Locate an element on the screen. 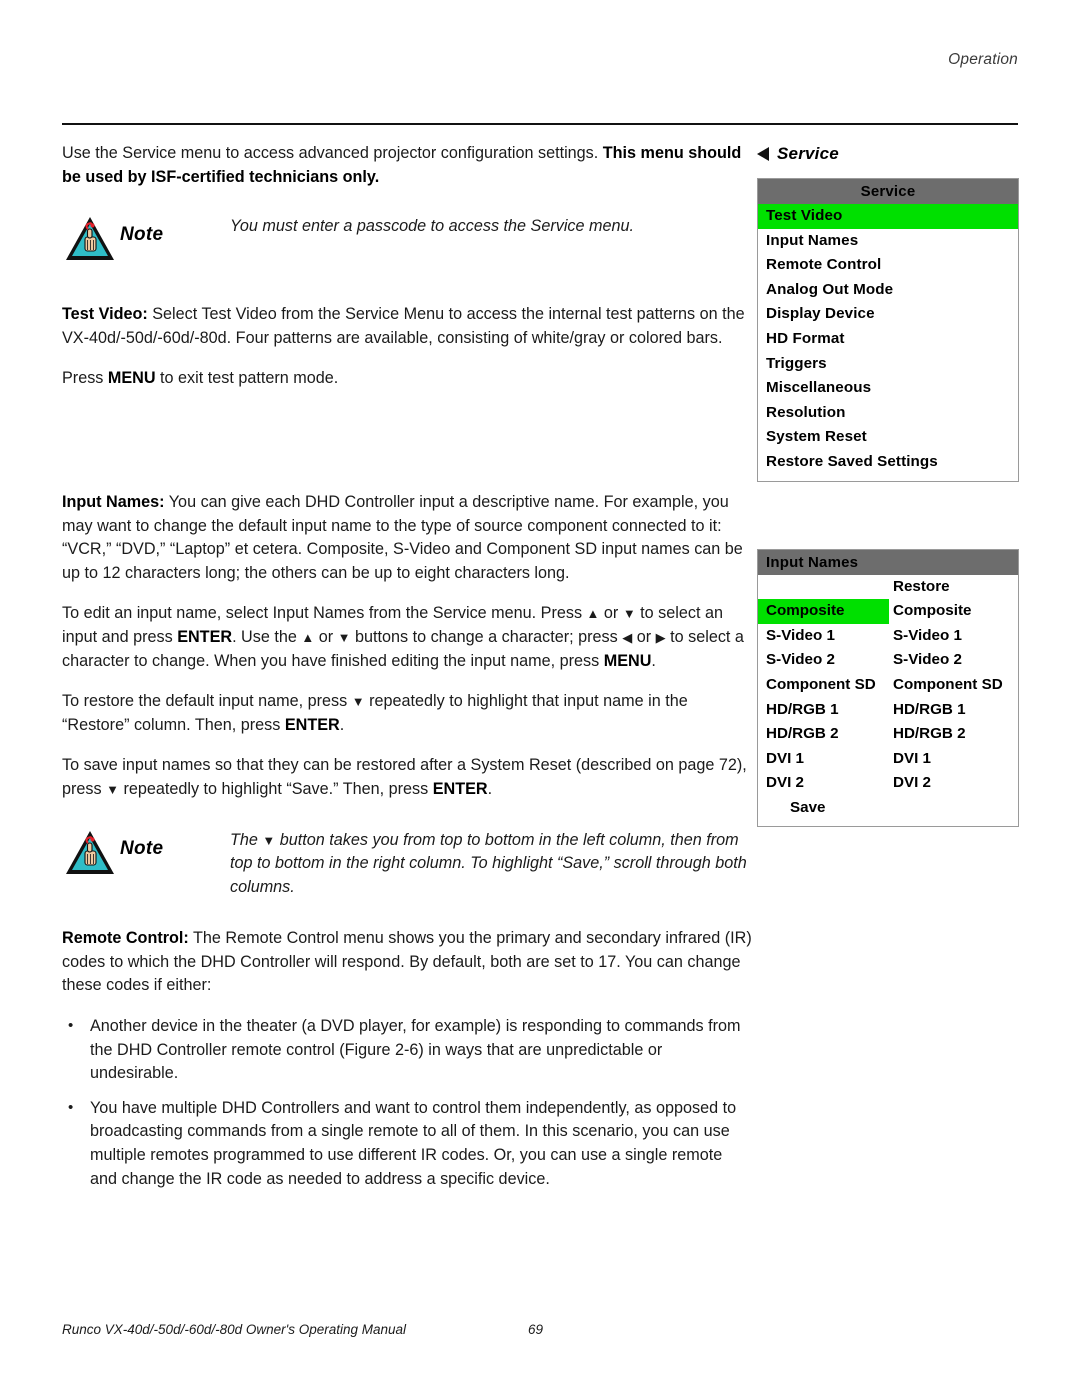 This screenshot has width=1080, height=1397. running-head: Operation is located at coordinates (983, 59).